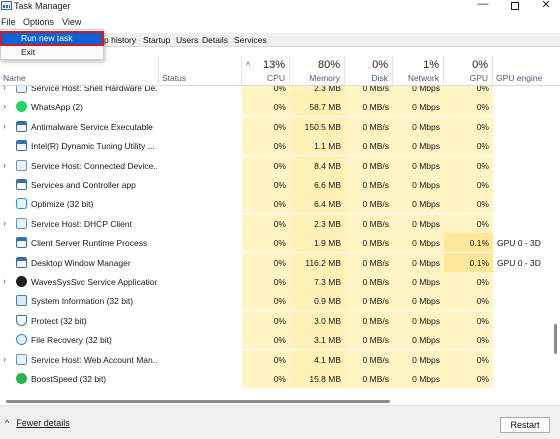 This screenshot has width=560, height=439. I want to click on gpu-engine-label: GPU engine, so click(519, 78).